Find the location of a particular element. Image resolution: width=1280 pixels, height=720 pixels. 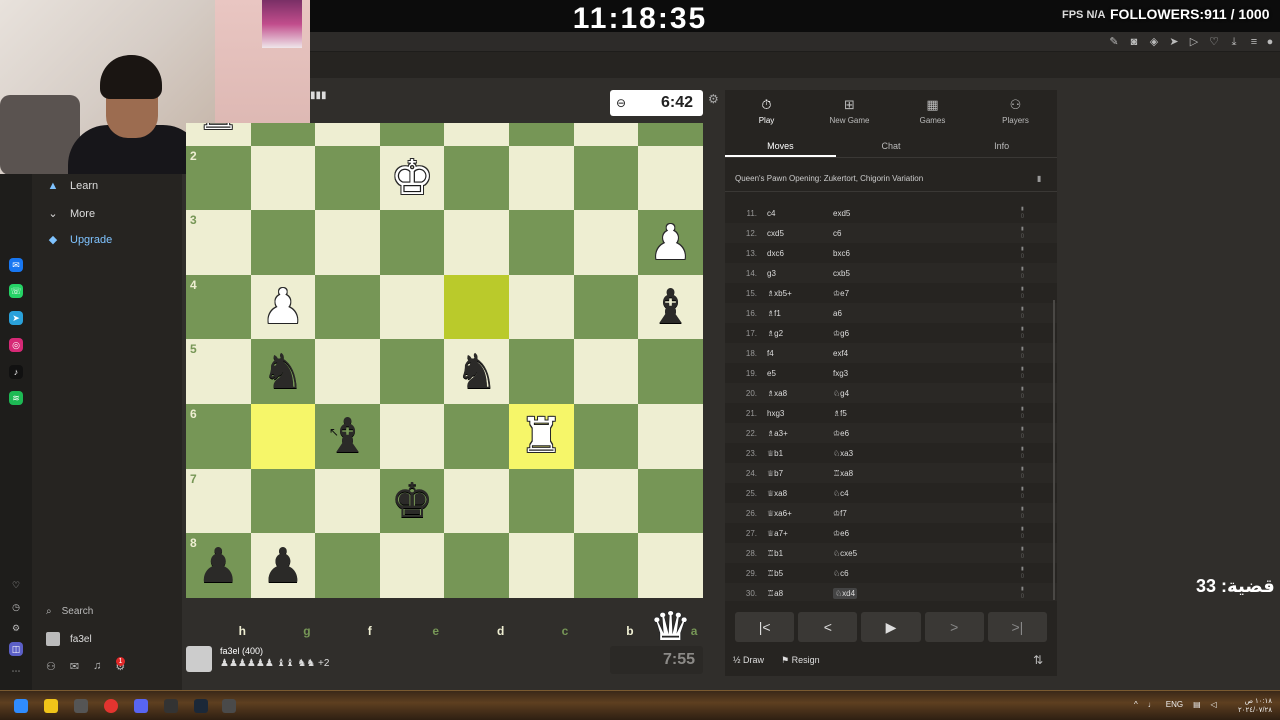

prev-move-button: < is located at coordinates (828, 627).